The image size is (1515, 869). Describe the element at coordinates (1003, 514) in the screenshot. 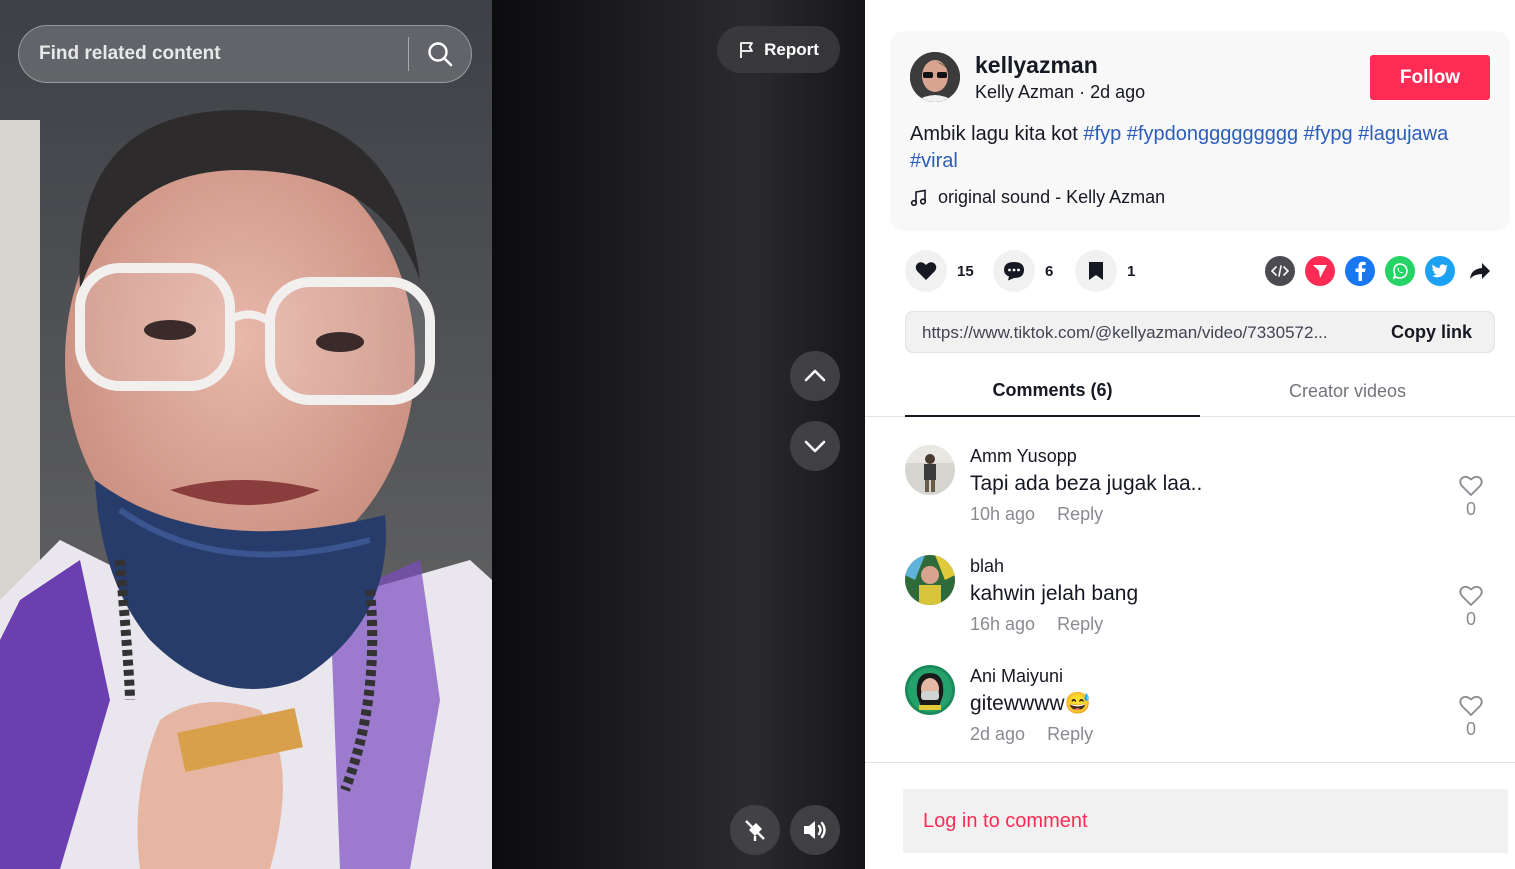

I see `comment-time: 10h ago` at that location.